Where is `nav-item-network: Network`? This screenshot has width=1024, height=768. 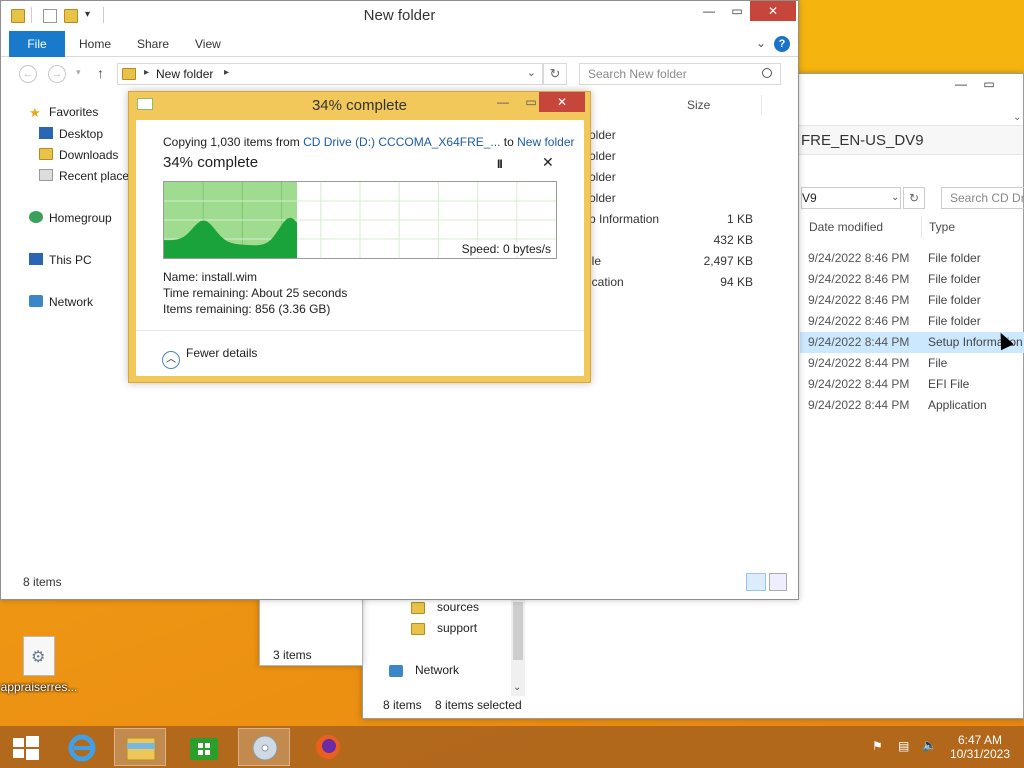 nav-item-network: Network is located at coordinates (61, 302).